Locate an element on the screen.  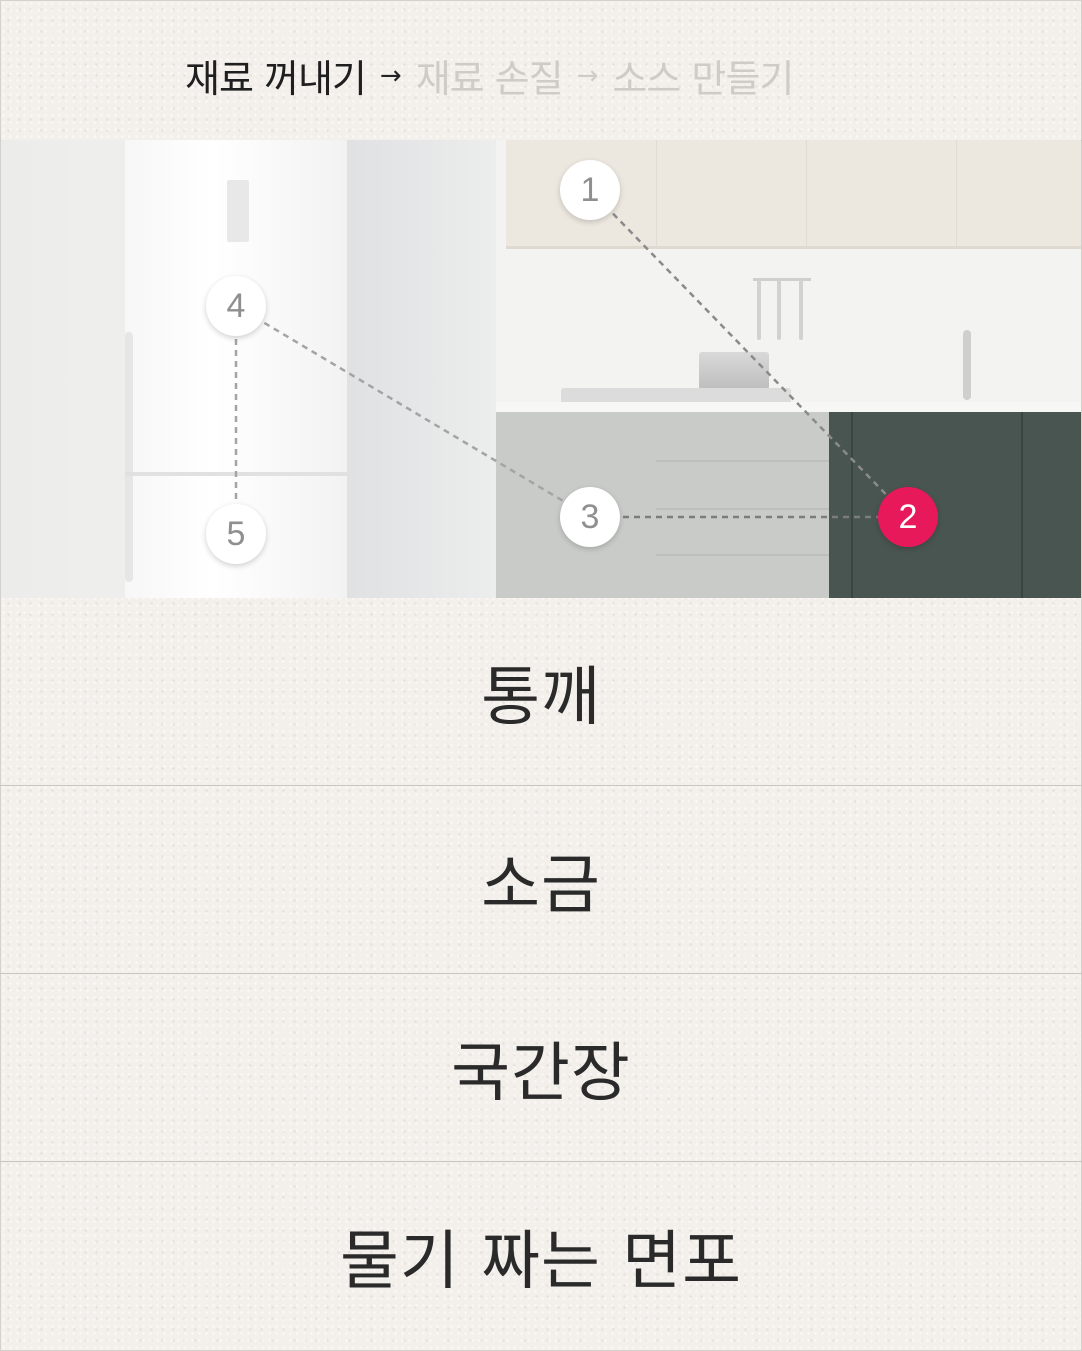
ingredient-item-soy-sauce: 국간장 is located at coordinates (541, 1067).